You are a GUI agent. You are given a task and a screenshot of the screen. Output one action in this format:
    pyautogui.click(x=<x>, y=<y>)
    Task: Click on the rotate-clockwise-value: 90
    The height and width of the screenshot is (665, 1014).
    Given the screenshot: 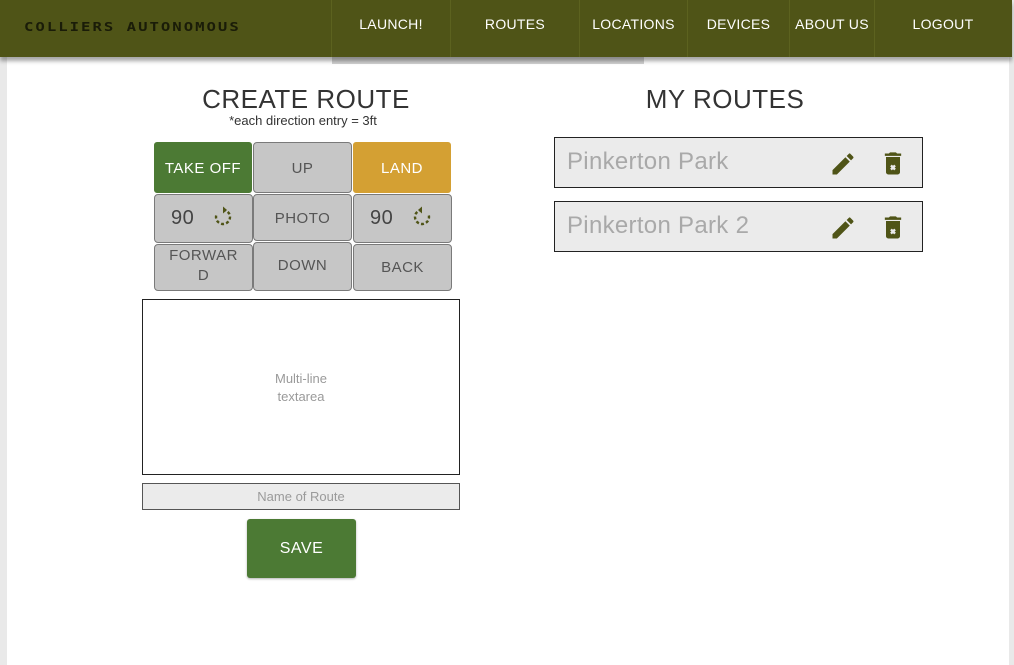 What is the action you would take?
    pyautogui.click(x=183, y=218)
    